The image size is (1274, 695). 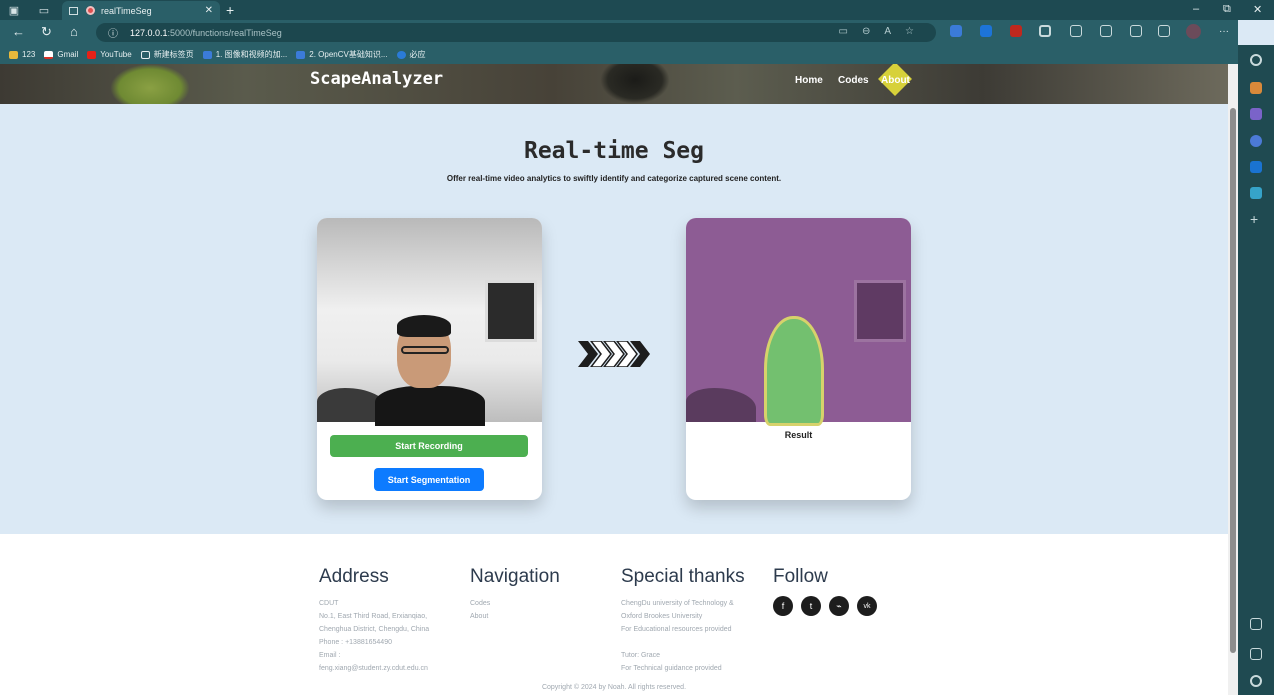 What do you see at coordinates (1256, 219) in the screenshot?
I see `add-sidebar-icon: +` at bounding box center [1256, 219].